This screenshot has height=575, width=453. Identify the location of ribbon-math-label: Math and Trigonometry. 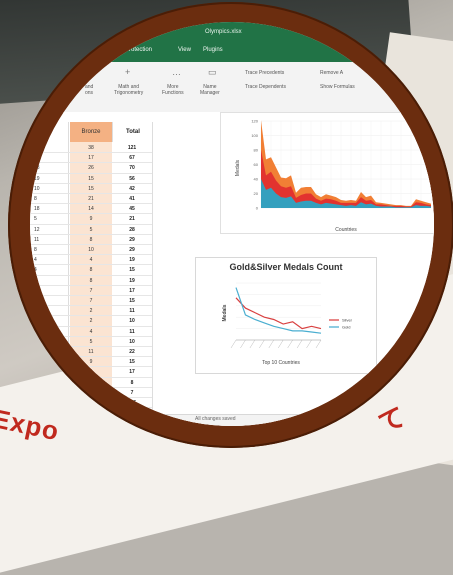
(128, 90).